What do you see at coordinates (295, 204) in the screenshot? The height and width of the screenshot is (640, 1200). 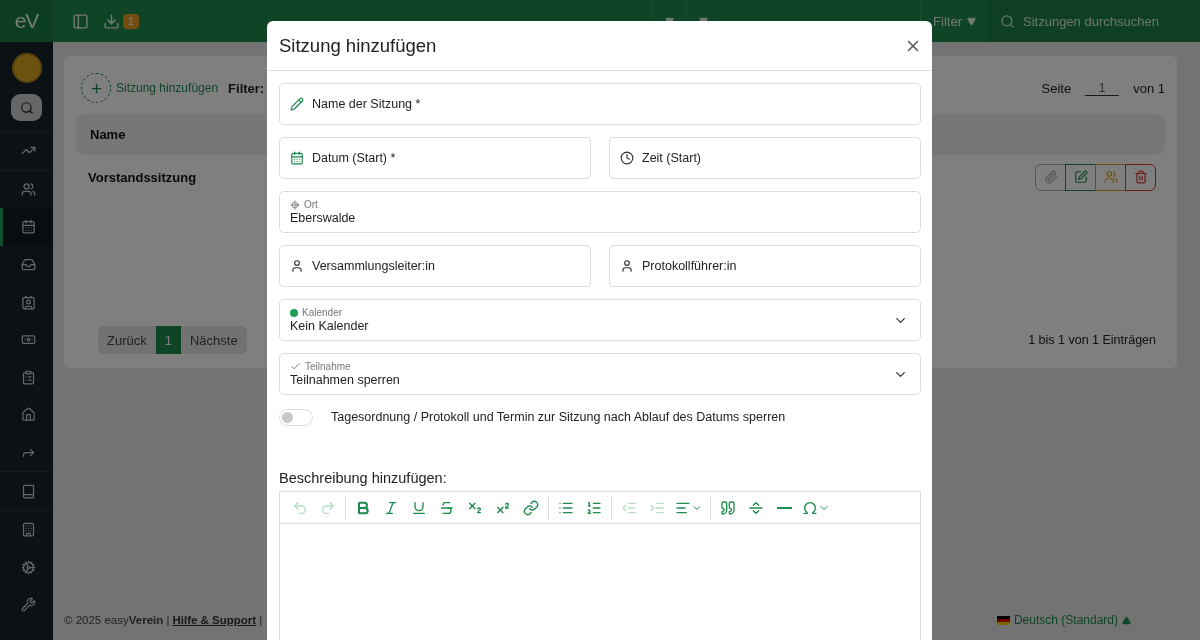 I see `location-icon` at bounding box center [295, 204].